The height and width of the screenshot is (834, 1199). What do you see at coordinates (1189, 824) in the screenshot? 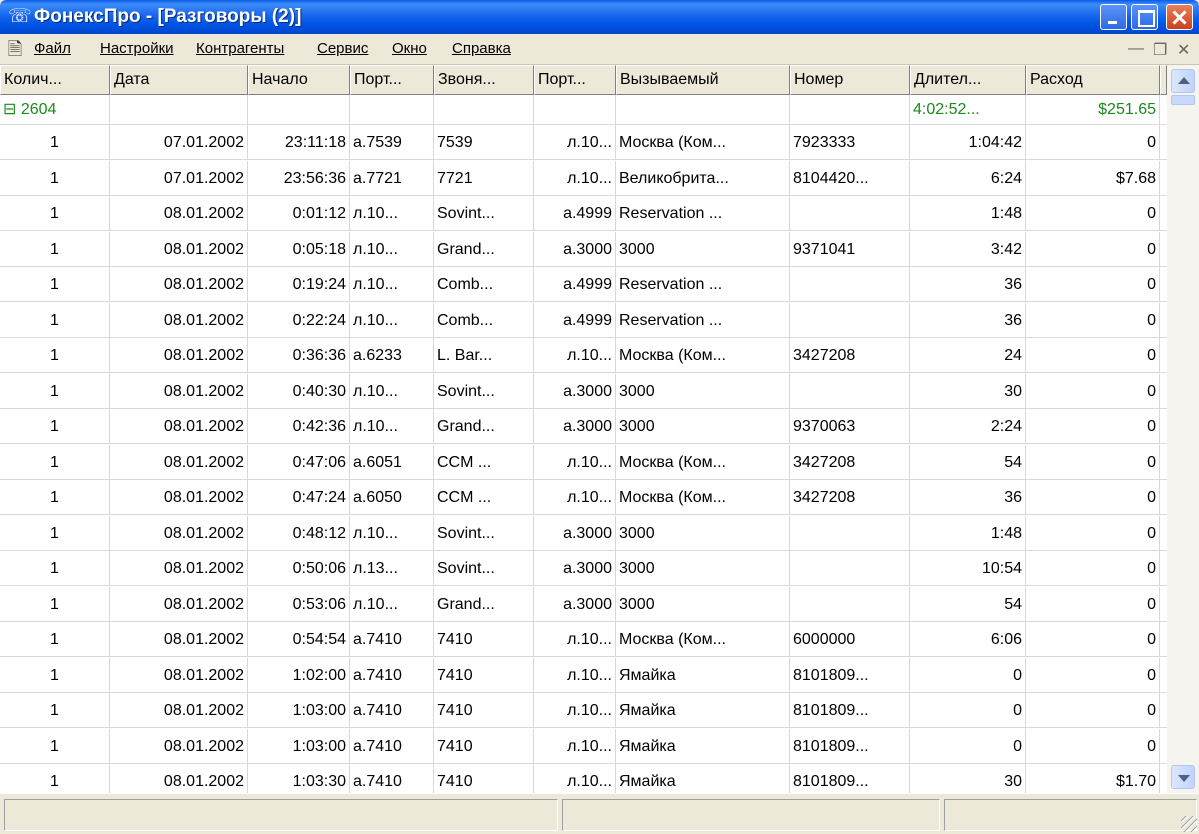
I see `resize-grip` at bounding box center [1189, 824].